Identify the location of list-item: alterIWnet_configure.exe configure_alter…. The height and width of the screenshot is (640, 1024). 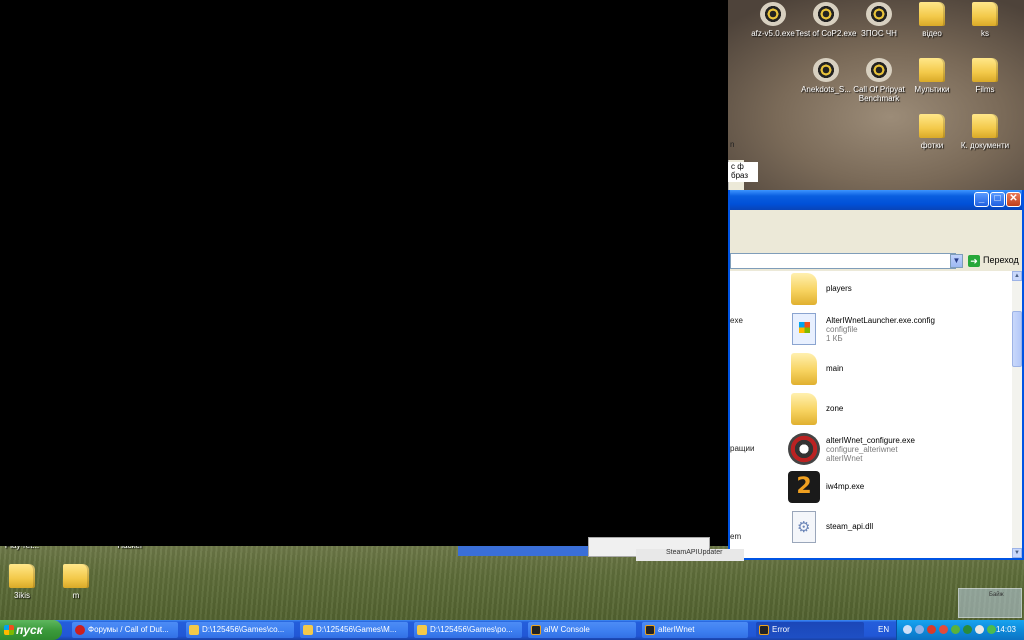
(900, 449).